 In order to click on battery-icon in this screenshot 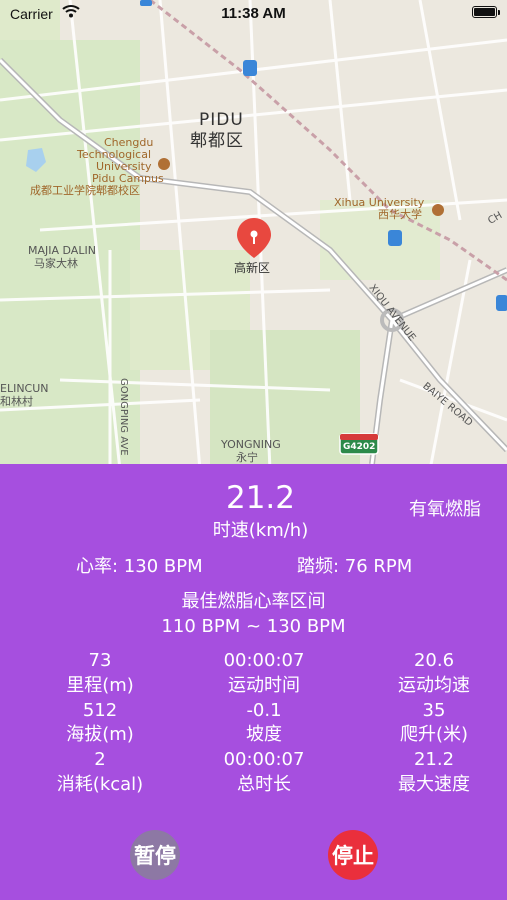, I will do `click(486, 12)`.